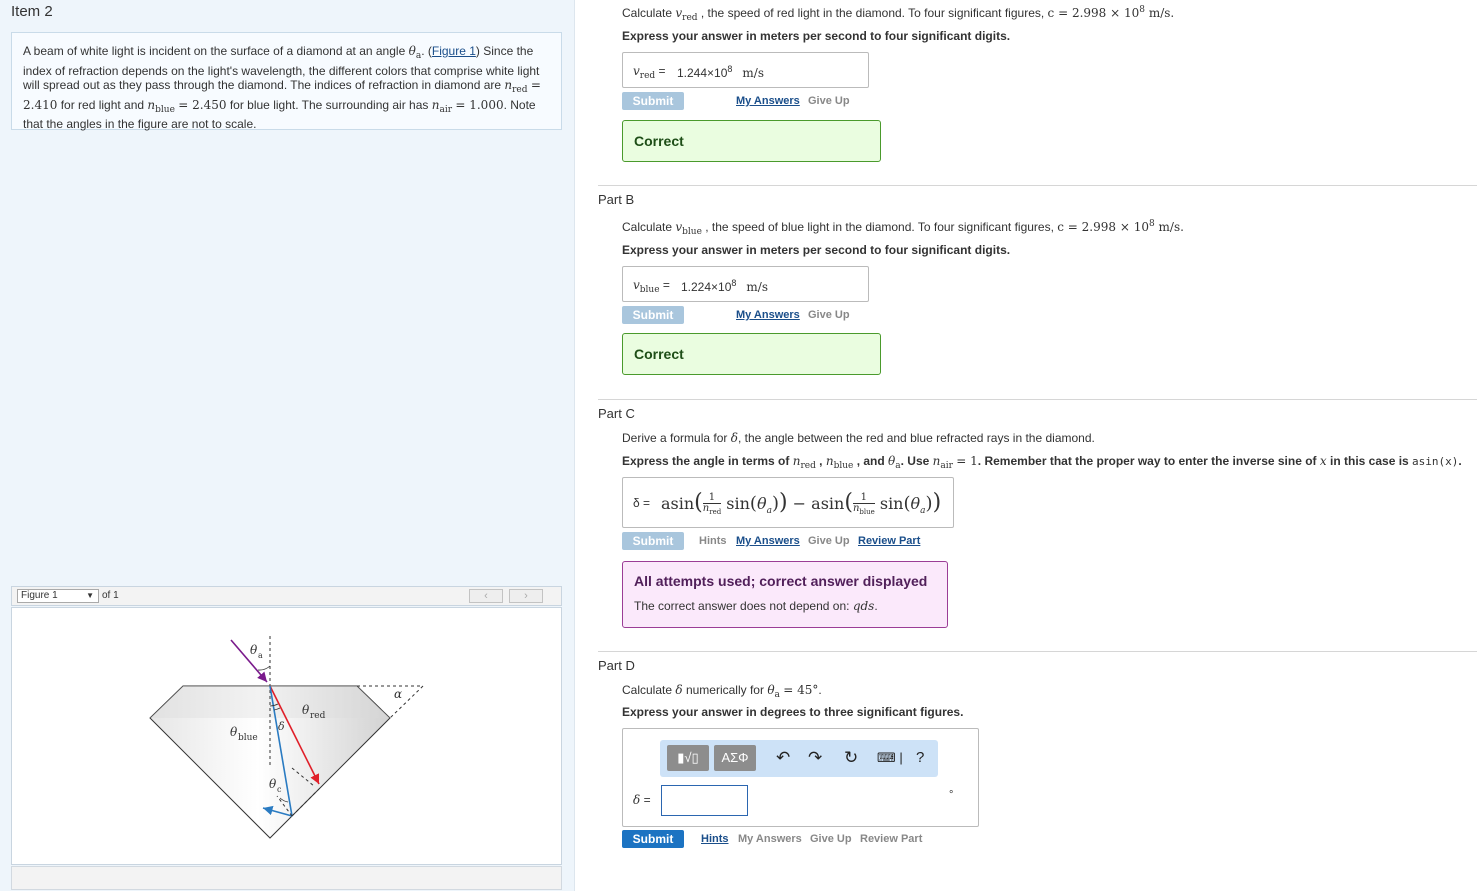 The height and width of the screenshot is (891, 1477). Describe the element at coordinates (751, 354) in the screenshot. I see `partB-feedback: Correct` at that location.